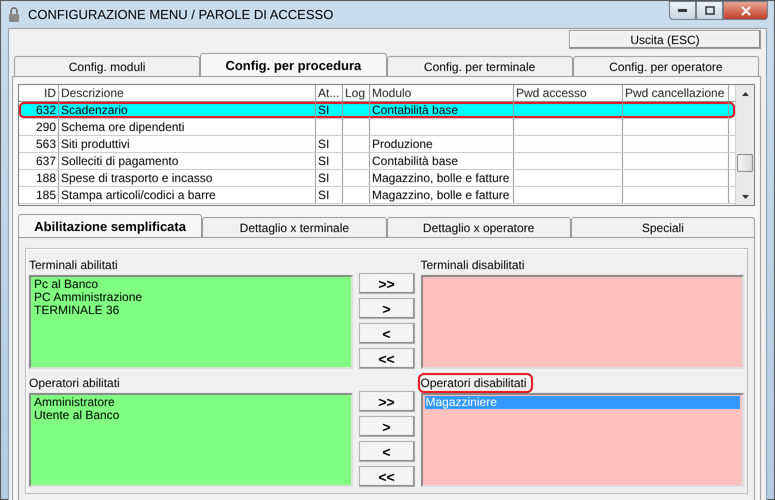 This screenshot has height=500, width=775. What do you see at coordinates (294, 227) in the screenshot?
I see `tab: Dettaglio x terminale` at bounding box center [294, 227].